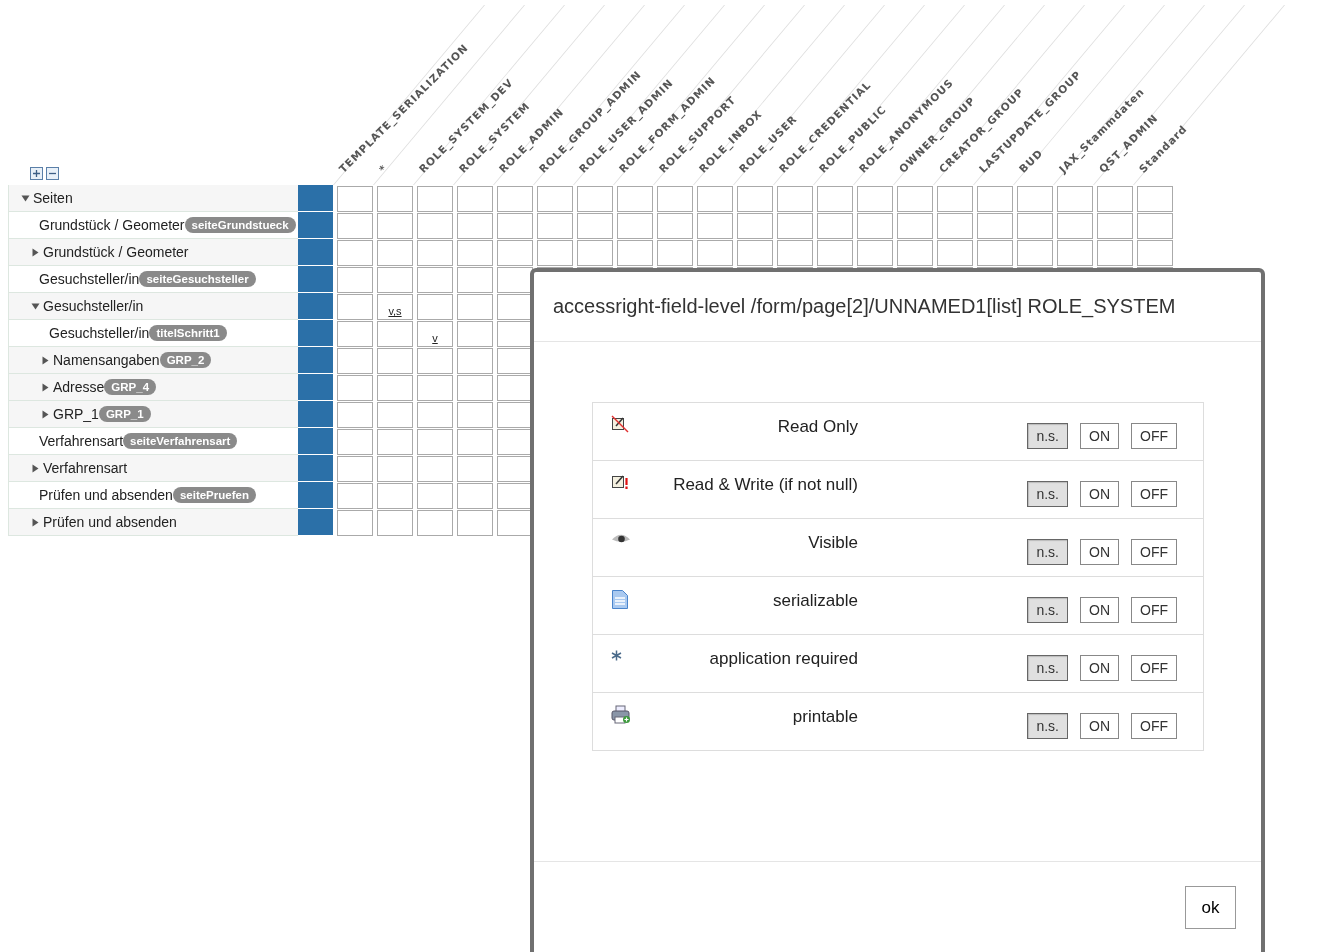 The image size is (1319, 952). Describe the element at coordinates (435, 334) in the screenshot. I see `permission-cell: v` at that location.